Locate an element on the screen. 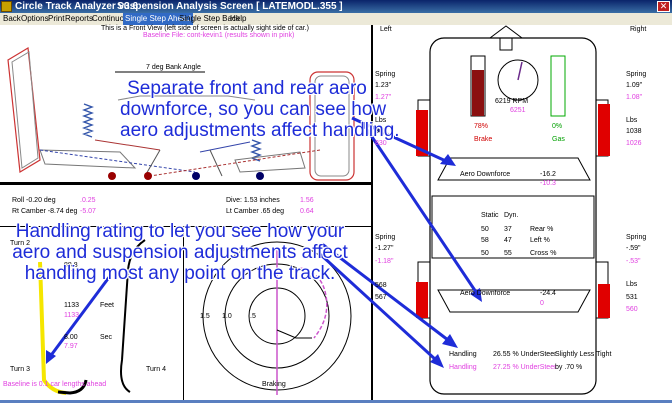 Image resolution: width=672 pixels, height=403 pixels. bank-angle-label: 7 deg Bank Angle is located at coordinates (173, 67).